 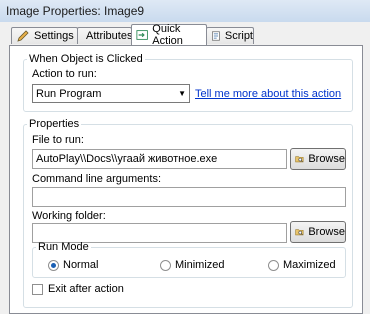 I want to click on chevron-down-icon: ▼, so click(x=182, y=93).